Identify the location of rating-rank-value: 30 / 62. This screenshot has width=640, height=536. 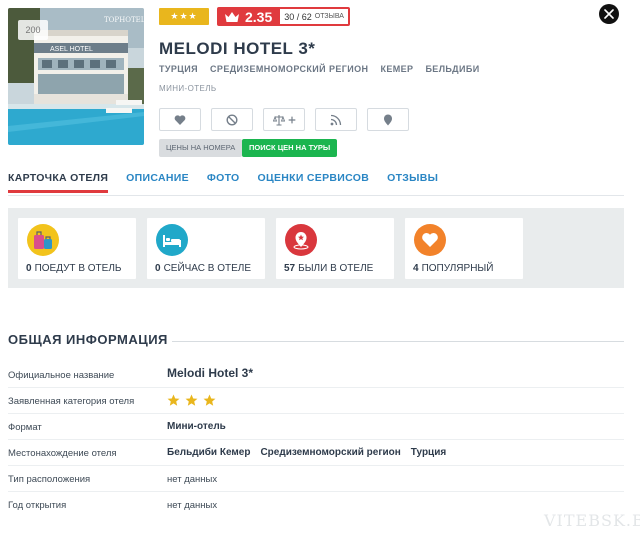
(298, 16).